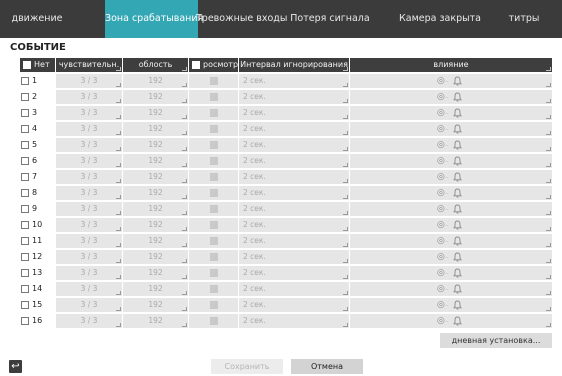  Describe the element at coordinates (213, 65) in the screenshot. I see `header-view: росмотр` at that location.